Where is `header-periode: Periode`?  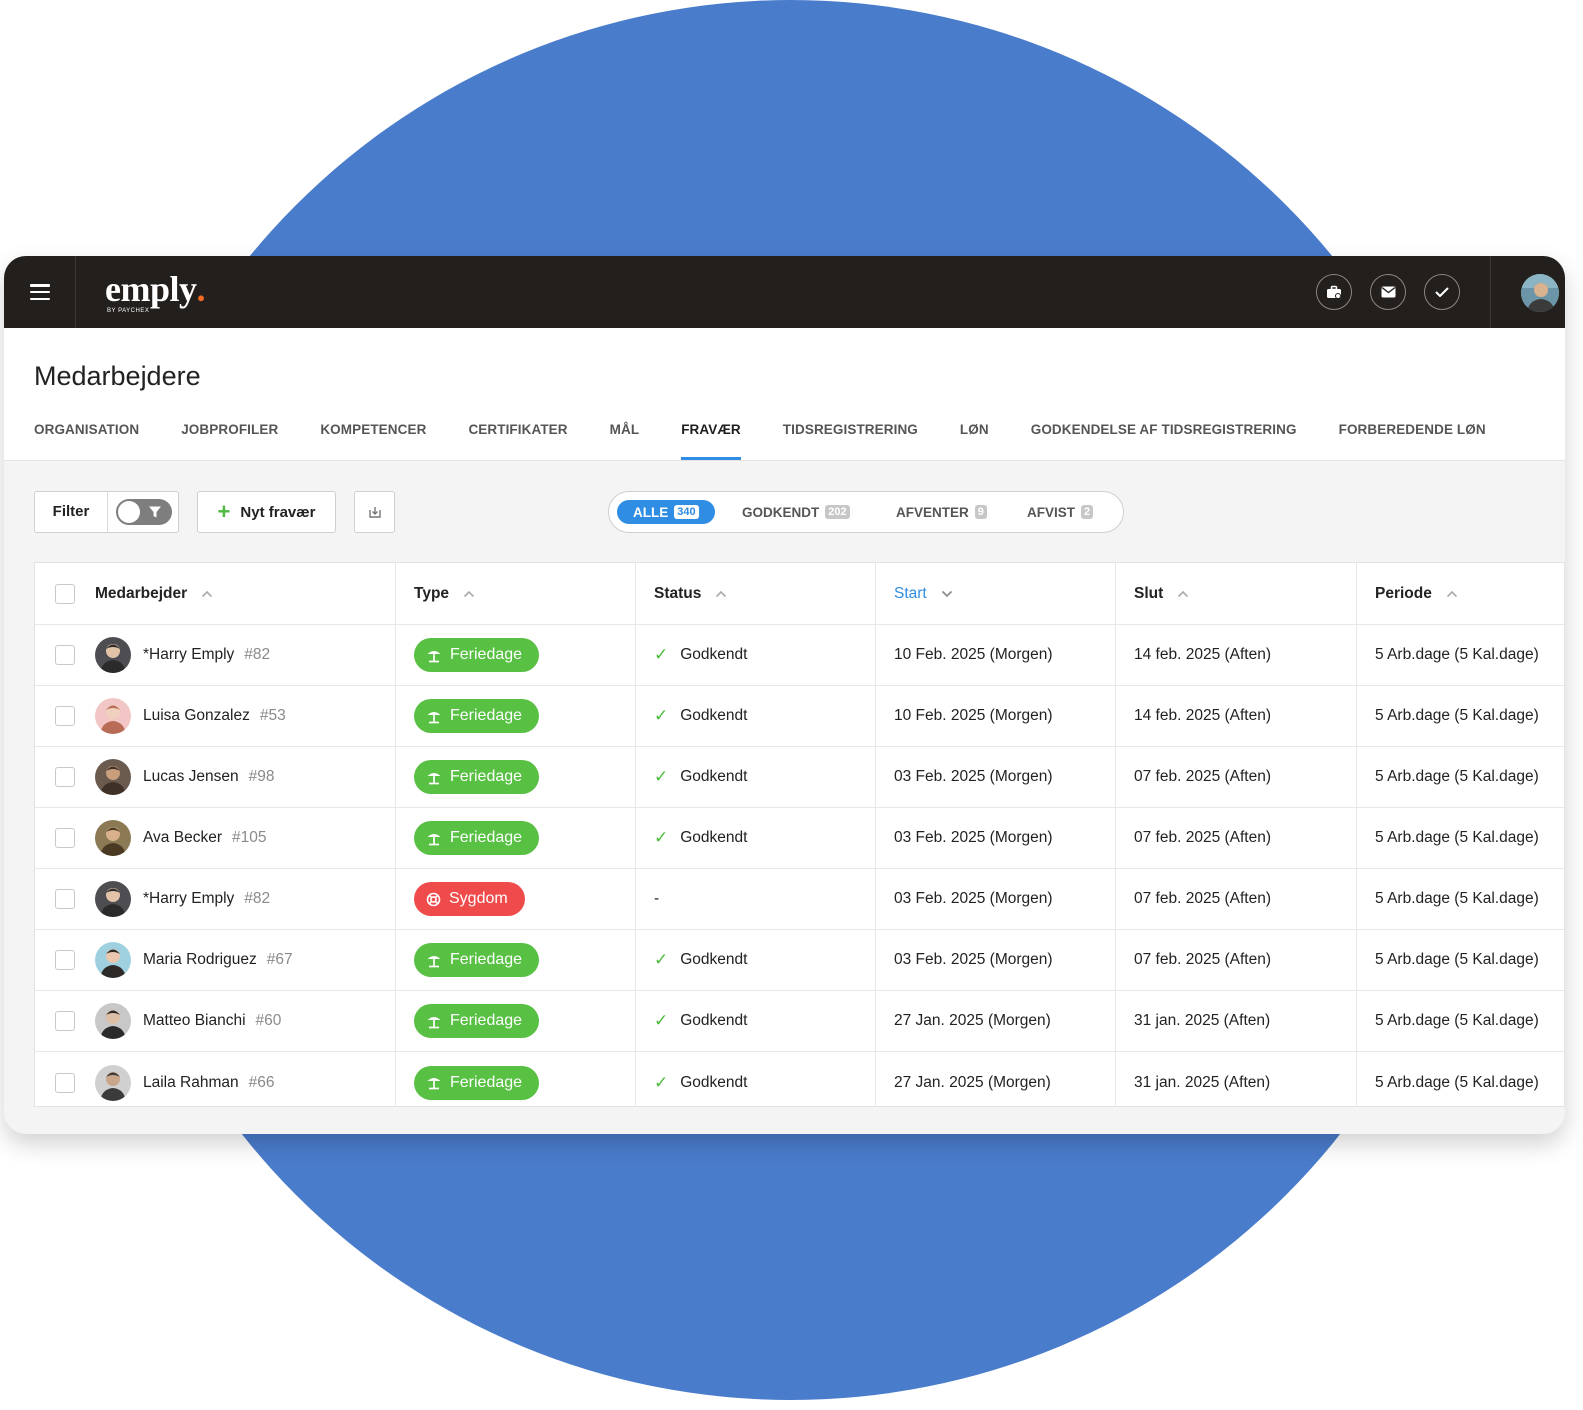
header-periode: Periode is located at coordinates (1416, 593).